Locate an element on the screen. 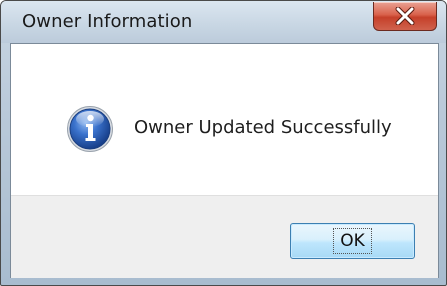 The width and height of the screenshot is (447, 286). ok-button-label: OK is located at coordinates (352, 241).